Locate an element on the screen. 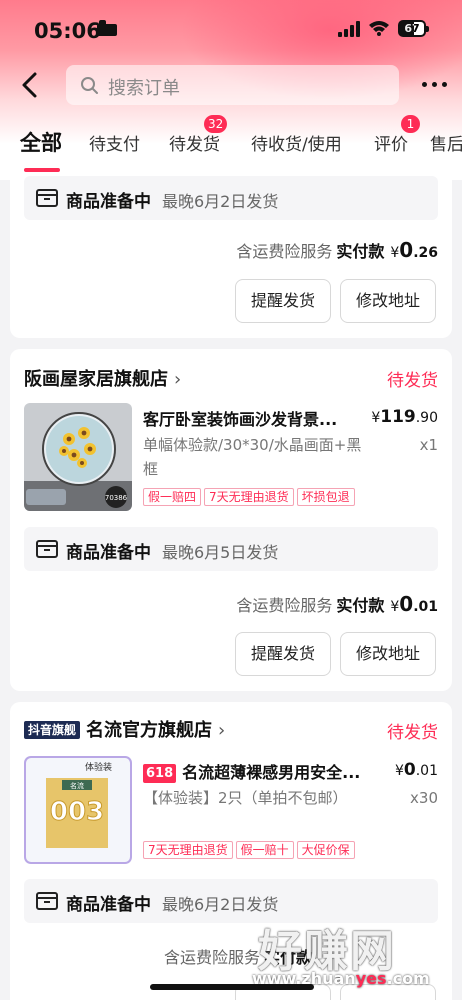 This screenshot has width=462, height=1000. payment-line: 含运费险服务 实付款 ¥0.01 is located at coordinates (337, 604).